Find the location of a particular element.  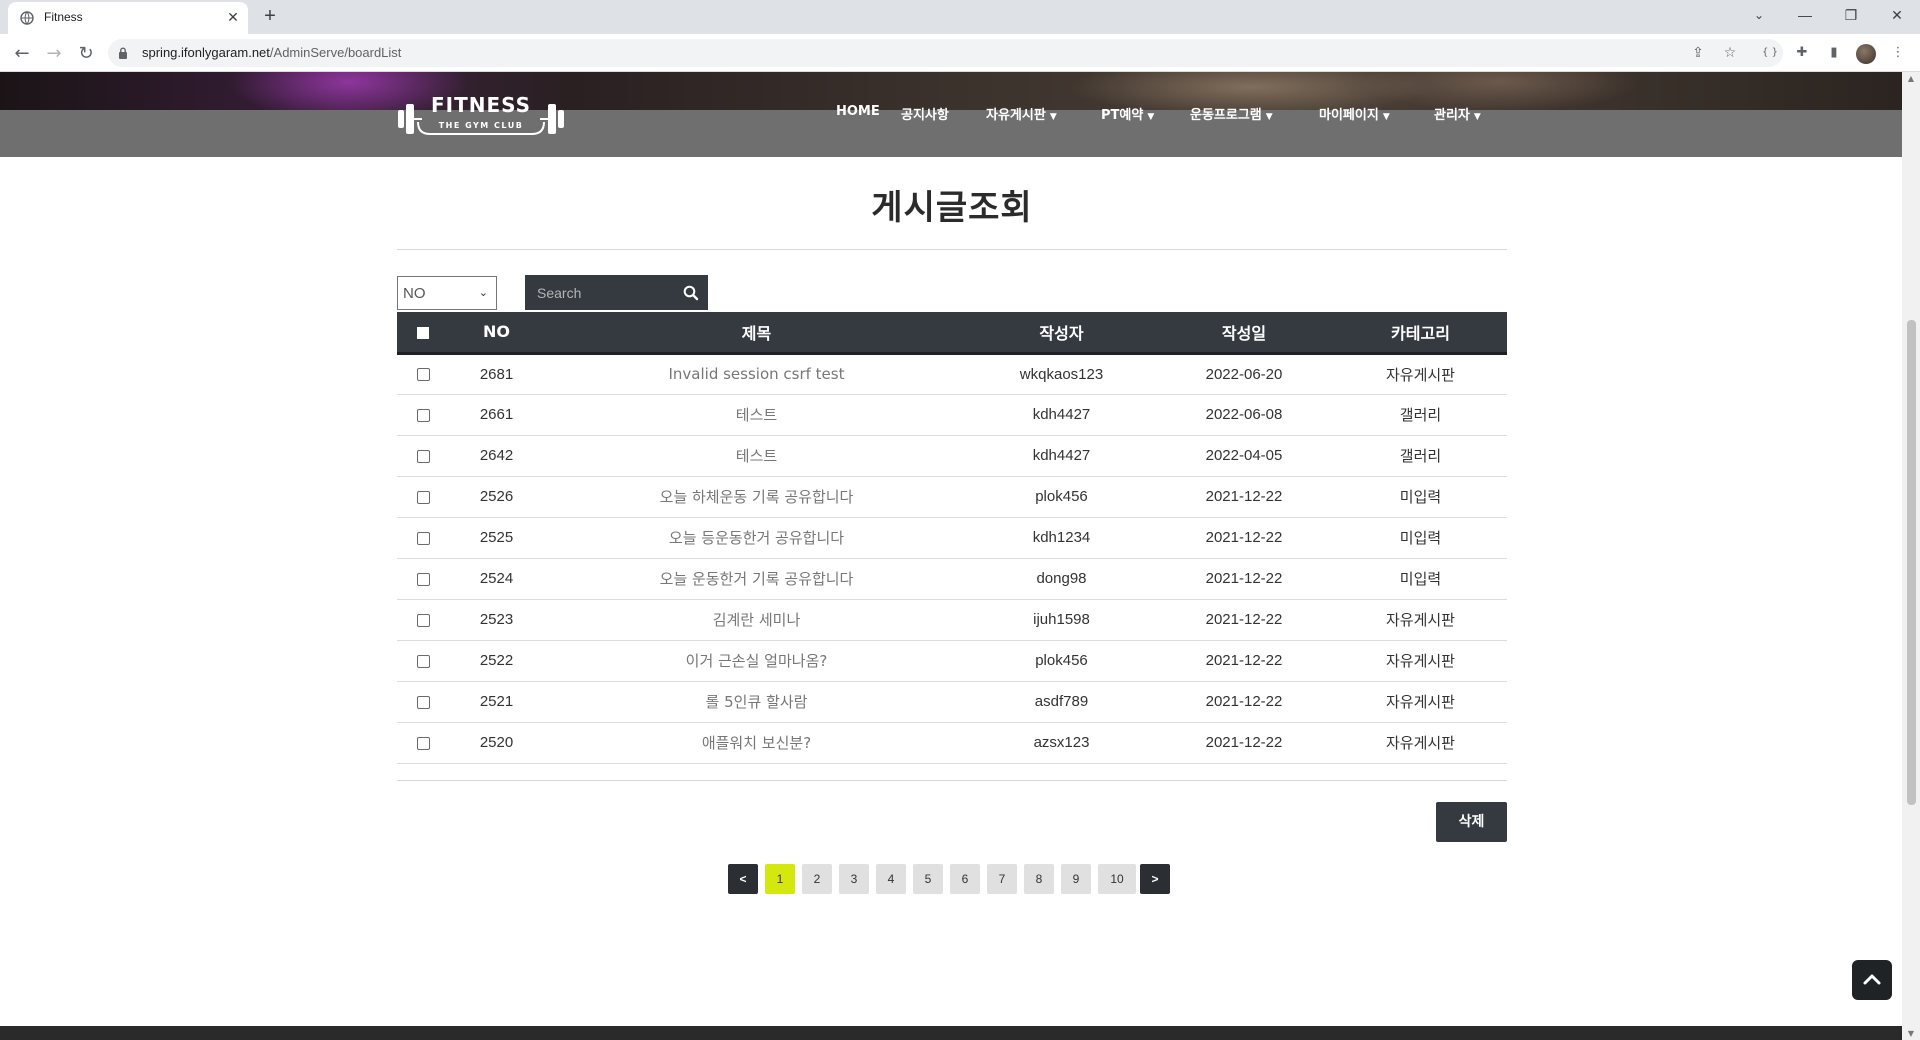

extension-icon: { } is located at coordinates (1770, 53).